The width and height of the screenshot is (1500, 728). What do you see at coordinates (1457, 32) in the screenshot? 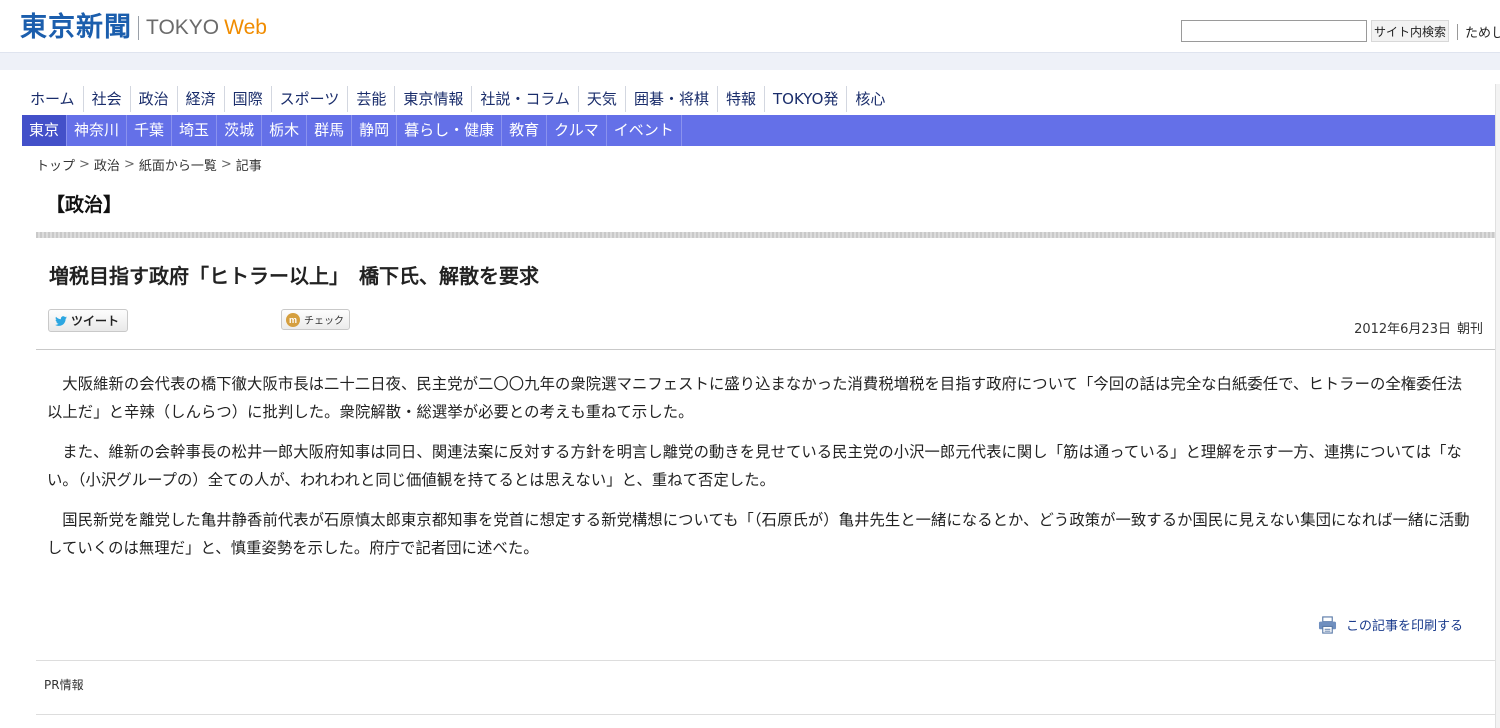
I see `header-divider` at bounding box center [1457, 32].